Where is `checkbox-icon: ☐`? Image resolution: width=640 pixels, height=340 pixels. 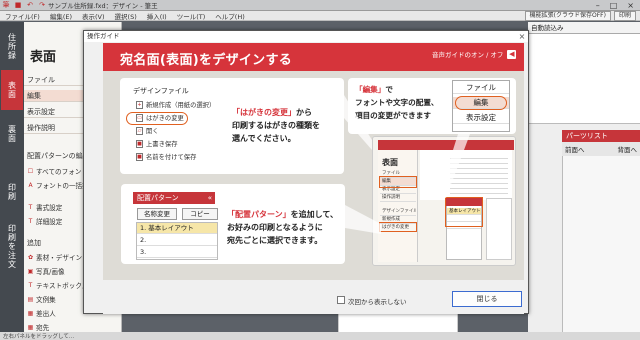
checkbox-icon: ☐ is located at coordinates (30, 171).